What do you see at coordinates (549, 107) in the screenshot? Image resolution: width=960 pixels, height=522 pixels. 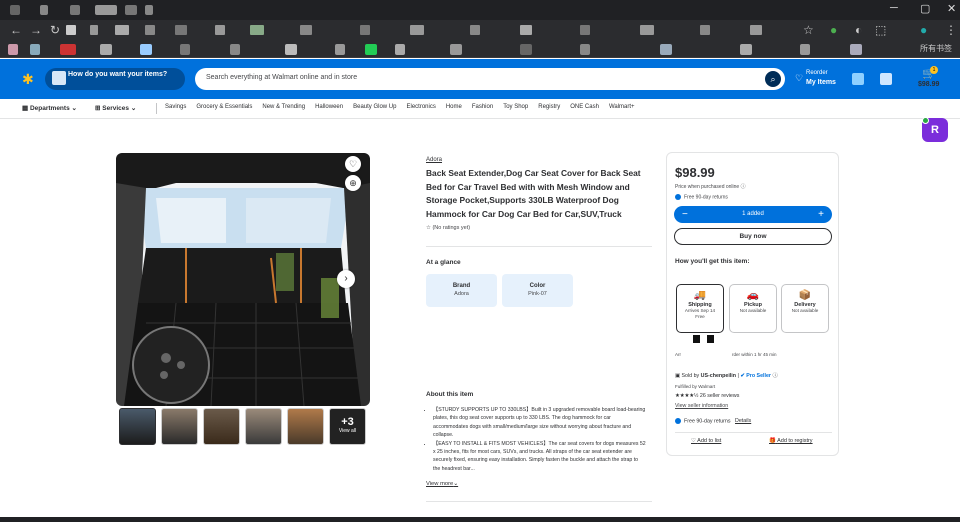 I see `nav-link-registry: Registry` at bounding box center [549, 107].